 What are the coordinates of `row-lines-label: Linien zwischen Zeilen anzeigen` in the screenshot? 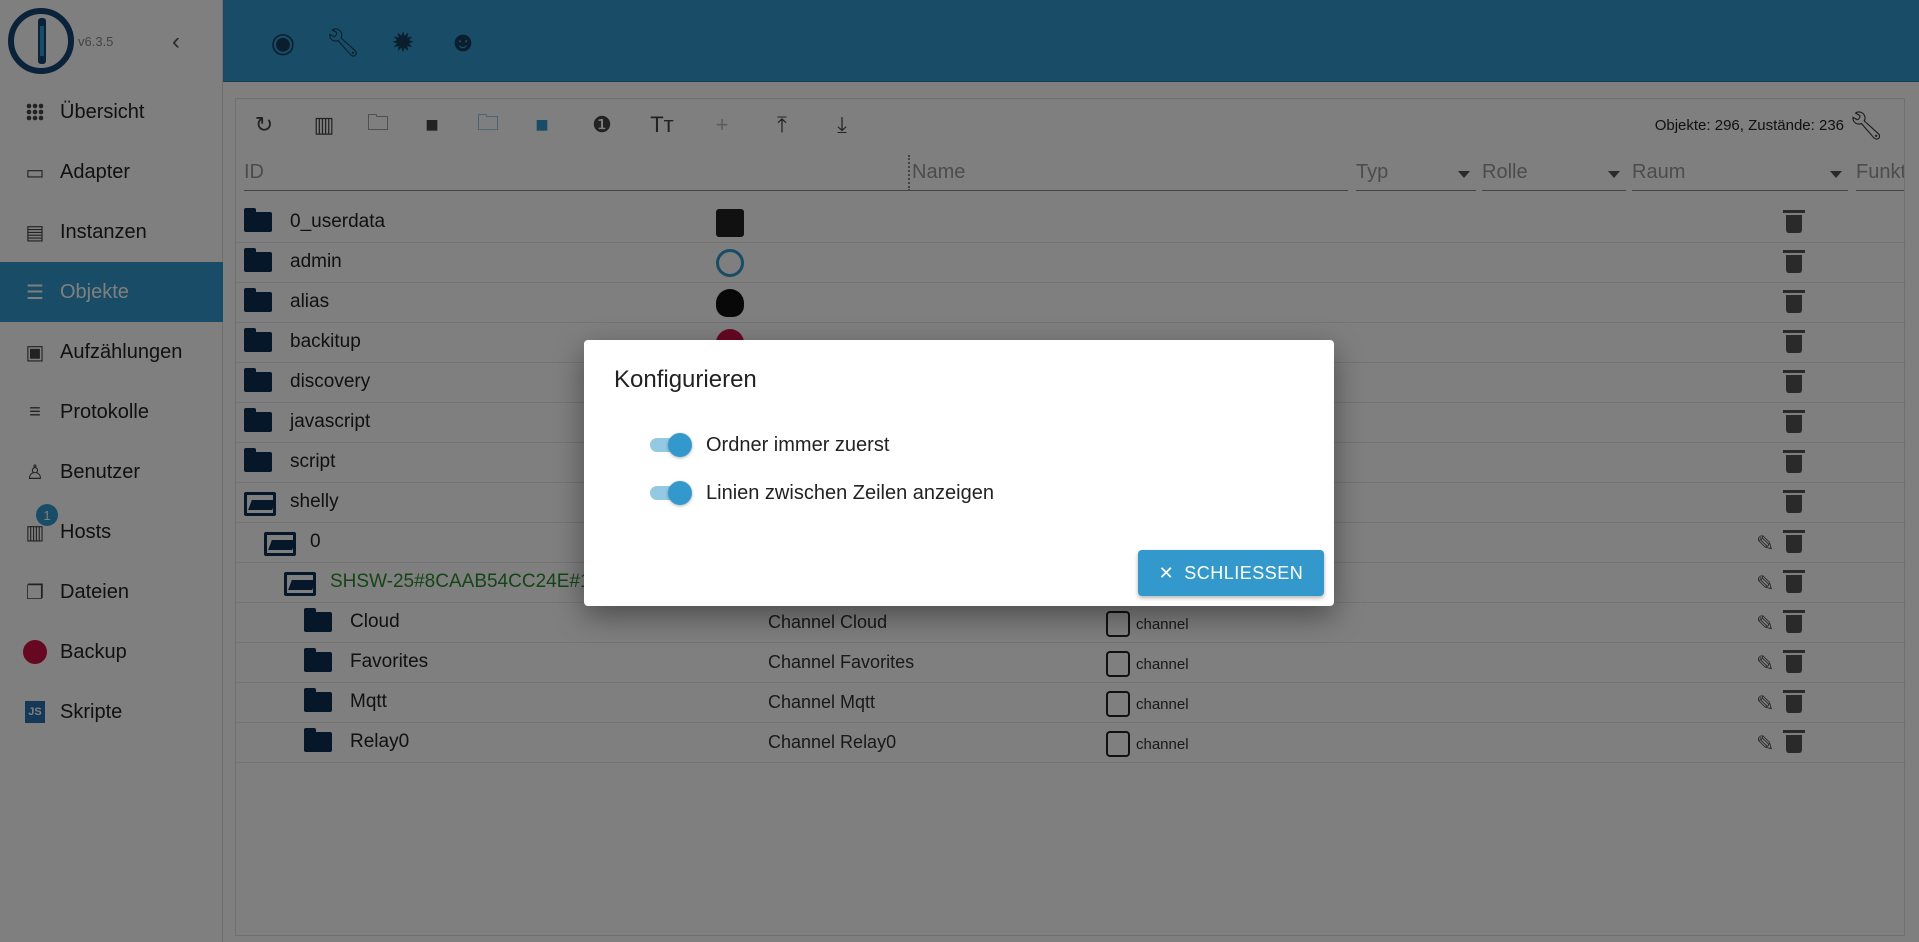 It's located at (850, 493).